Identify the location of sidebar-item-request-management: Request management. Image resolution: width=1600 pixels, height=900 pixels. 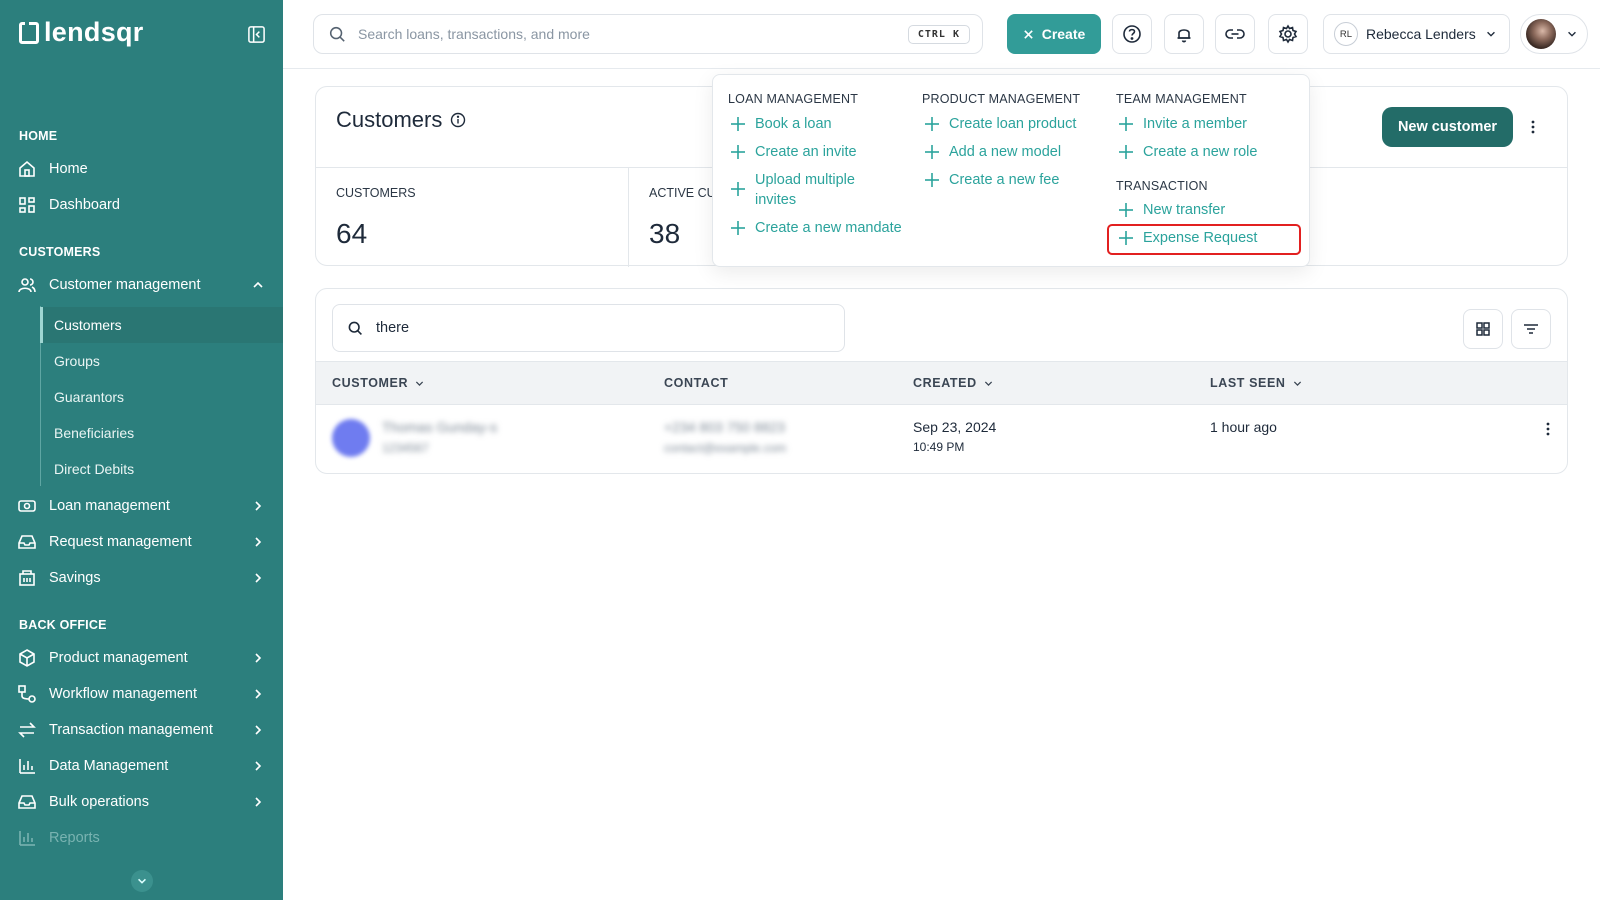
(141, 542).